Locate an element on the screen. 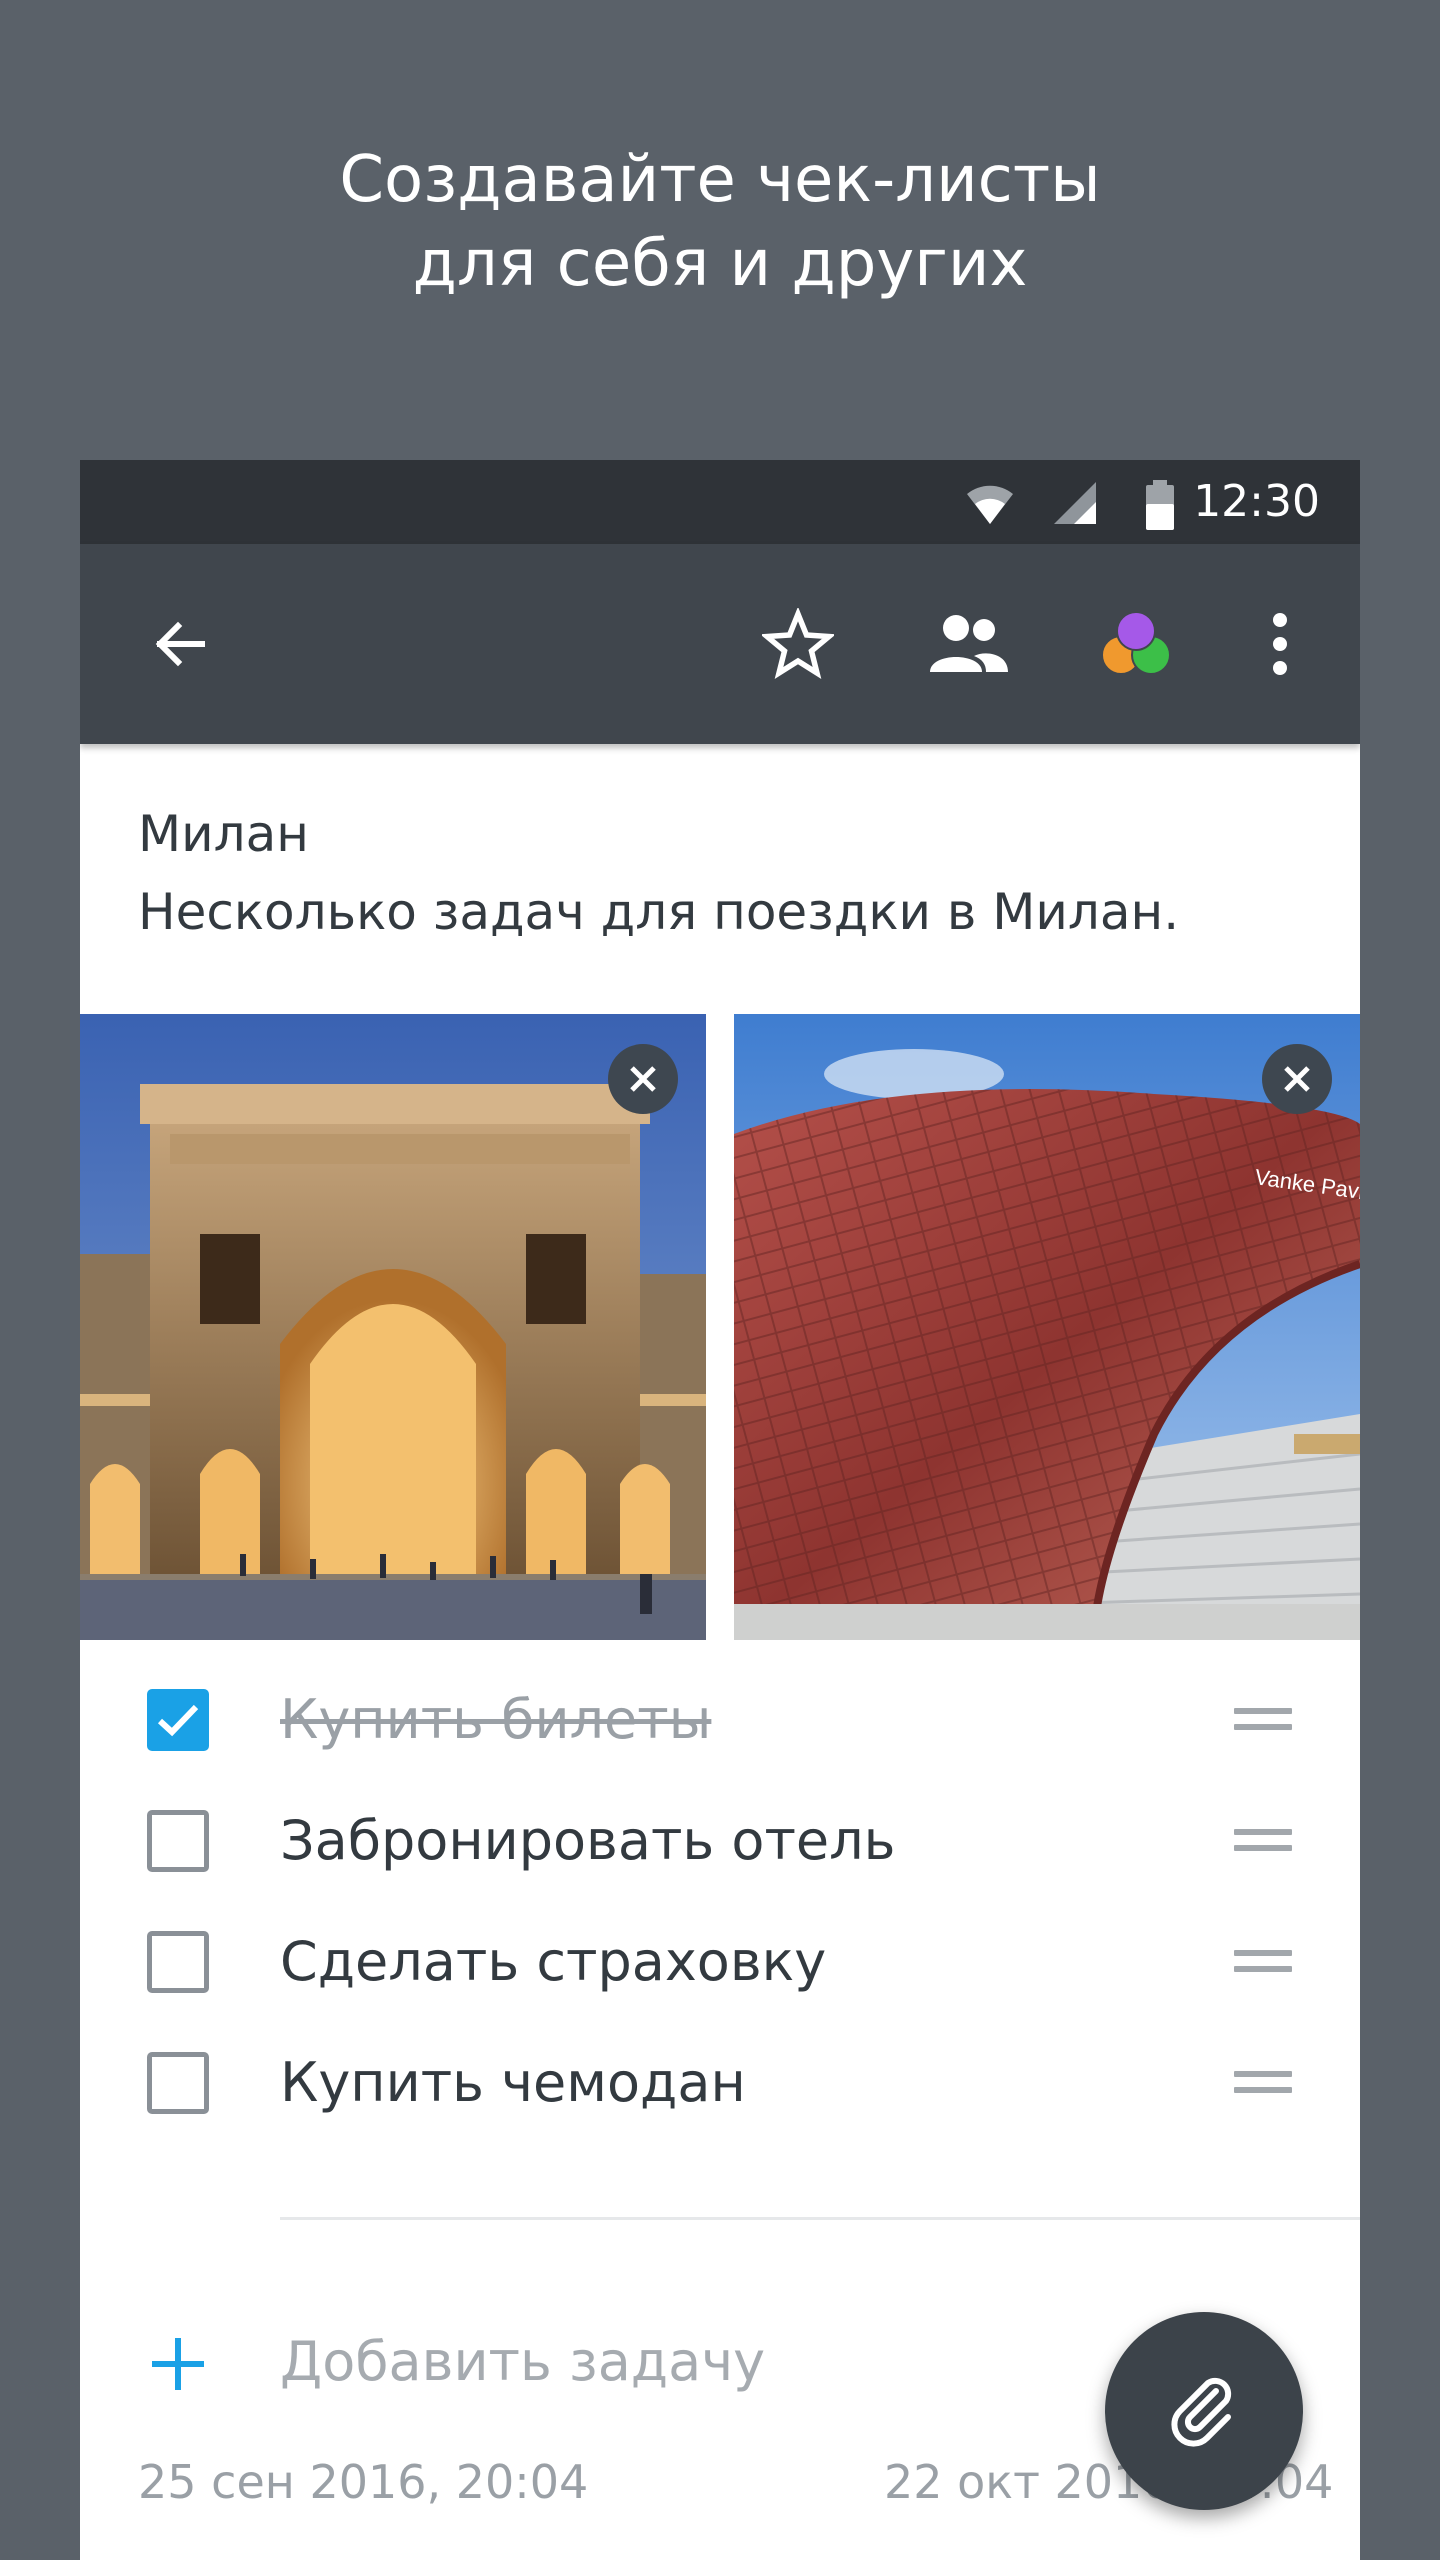 Image resolution: width=1440 pixels, height=2560 pixels. add-task-label: Добавить задачу is located at coordinates (522, 2362).